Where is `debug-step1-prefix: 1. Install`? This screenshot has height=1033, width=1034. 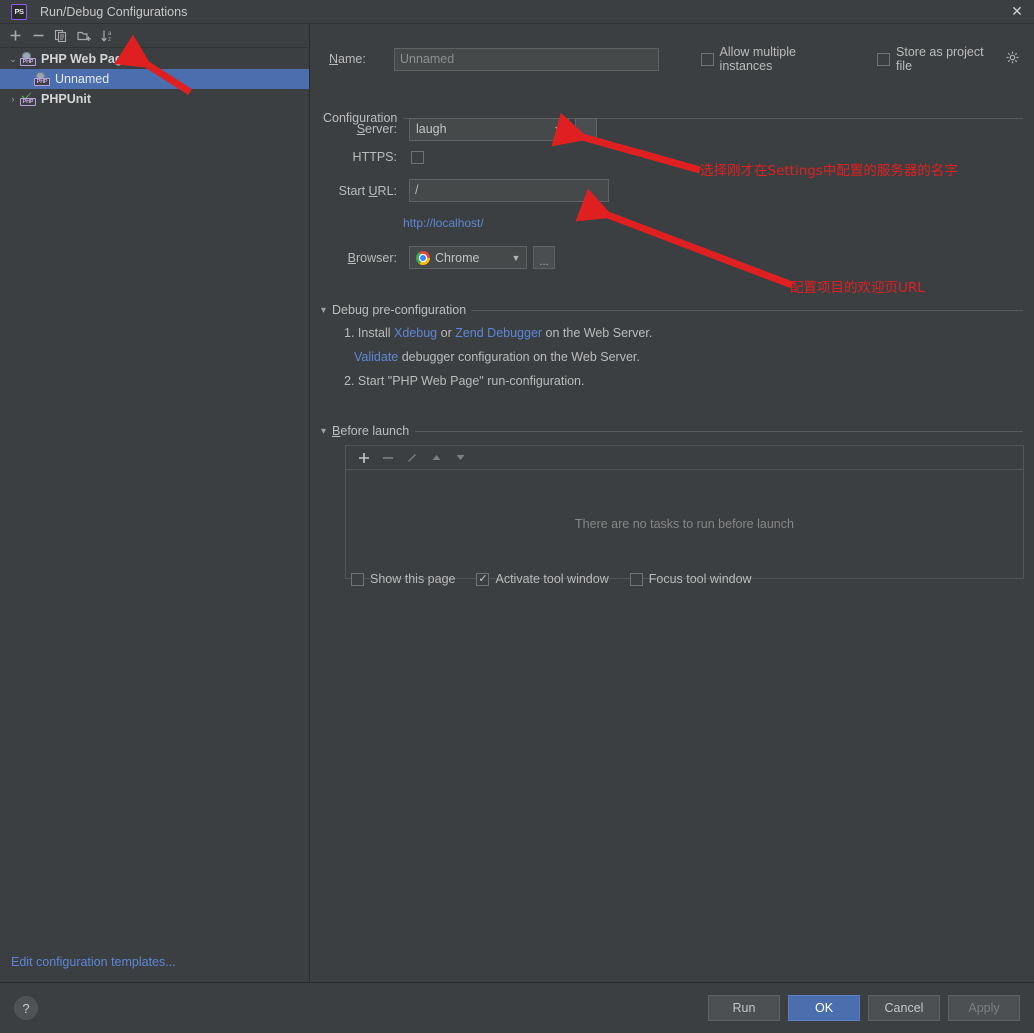 debug-step1-prefix: 1. Install is located at coordinates (369, 333).